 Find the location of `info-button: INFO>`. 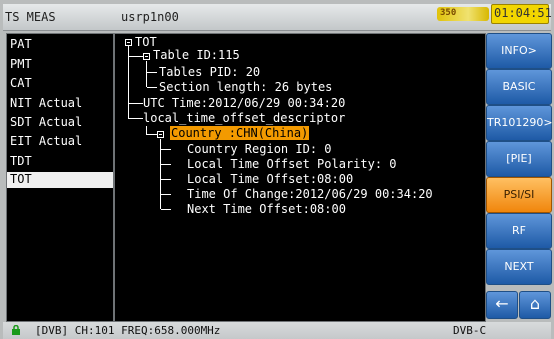

info-button: INFO> is located at coordinates (519, 51).